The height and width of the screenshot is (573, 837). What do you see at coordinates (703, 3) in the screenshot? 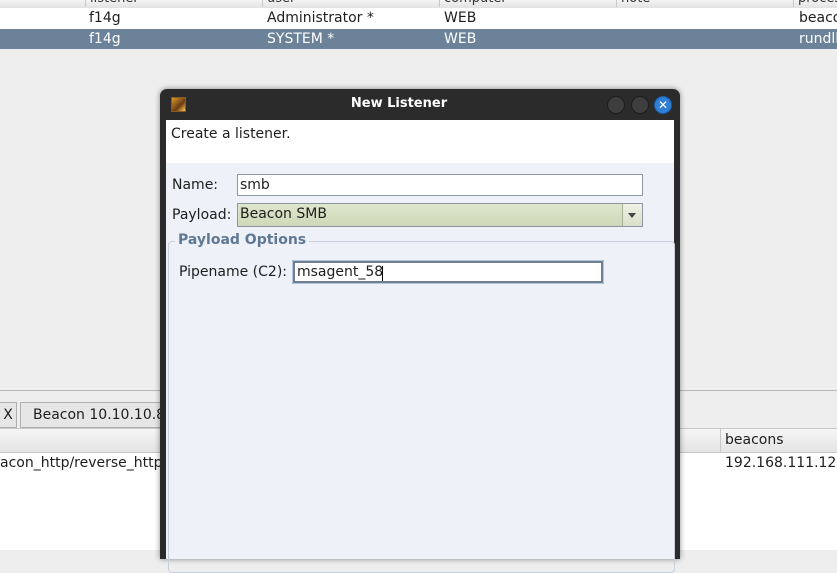
I see `header-note: note` at bounding box center [703, 3].